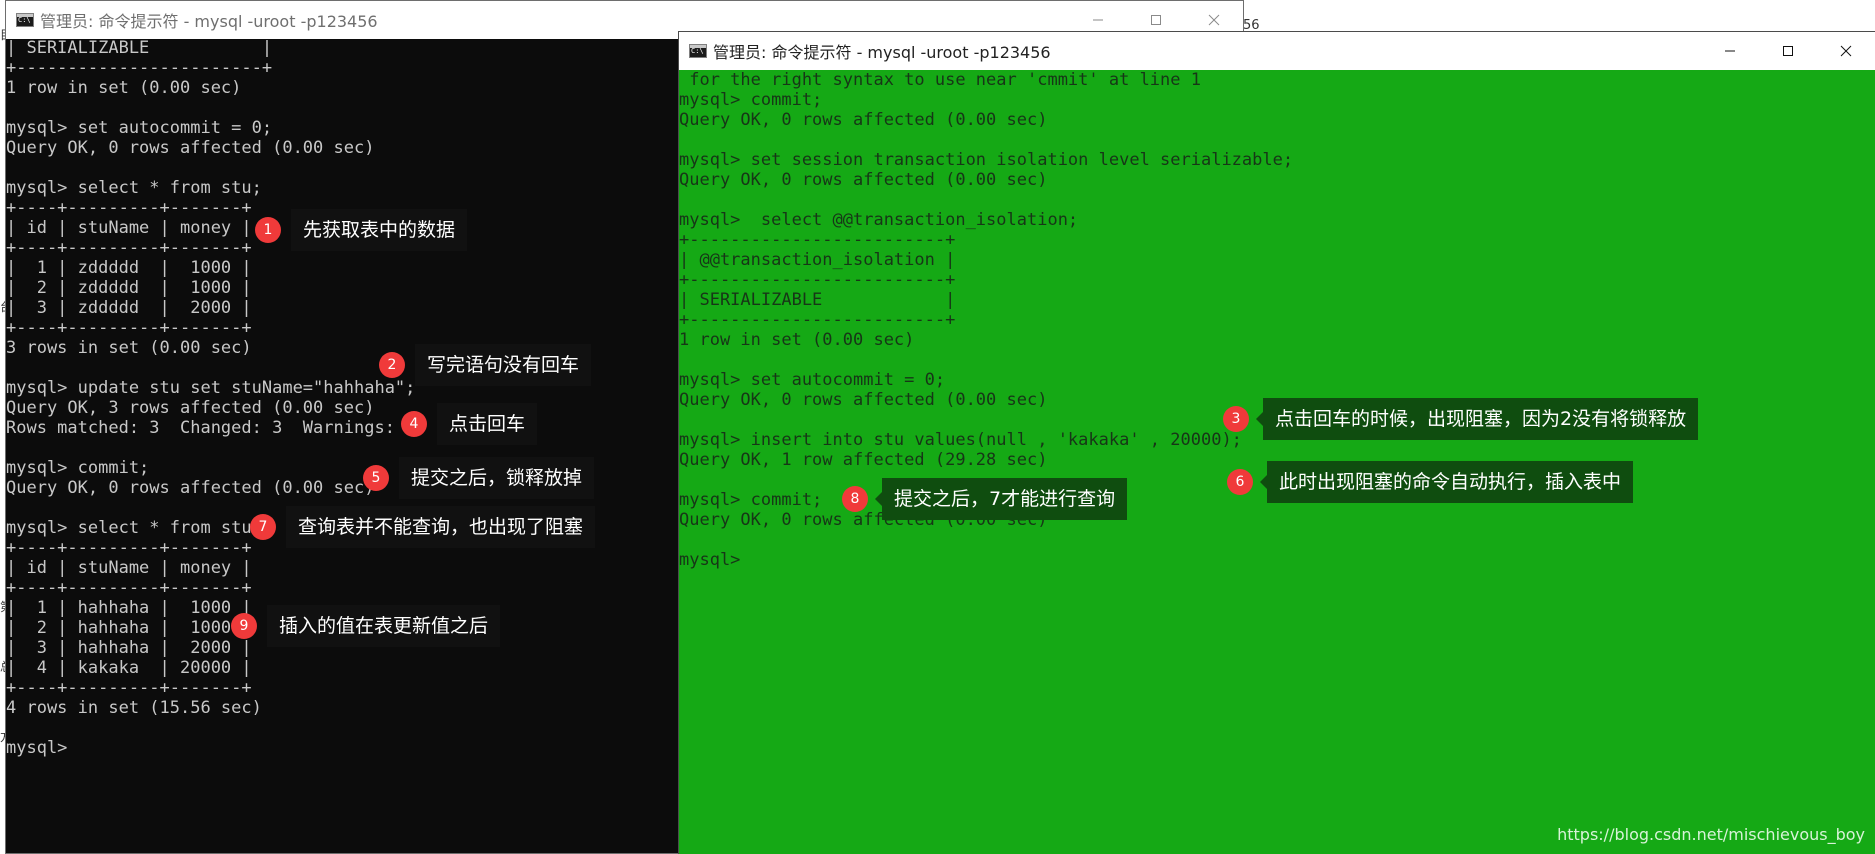  I want to click on step-badge: 6, so click(1240, 482).